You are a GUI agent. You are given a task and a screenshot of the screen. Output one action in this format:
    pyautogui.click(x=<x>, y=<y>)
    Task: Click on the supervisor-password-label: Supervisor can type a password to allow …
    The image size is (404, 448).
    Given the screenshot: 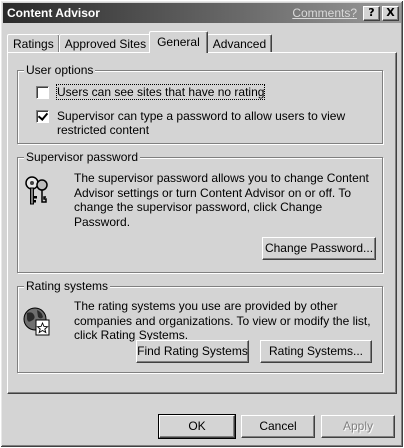 What is the action you would take?
    pyautogui.click(x=201, y=123)
    